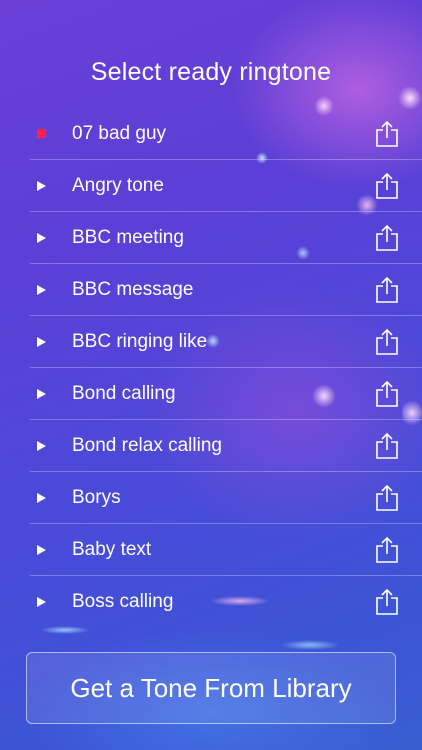 The width and height of the screenshot is (422, 750). What do you see at coordinates (226, 498) in the screenshot?
I see `ringtone-row: Borys` at bounding box center [226, 498].